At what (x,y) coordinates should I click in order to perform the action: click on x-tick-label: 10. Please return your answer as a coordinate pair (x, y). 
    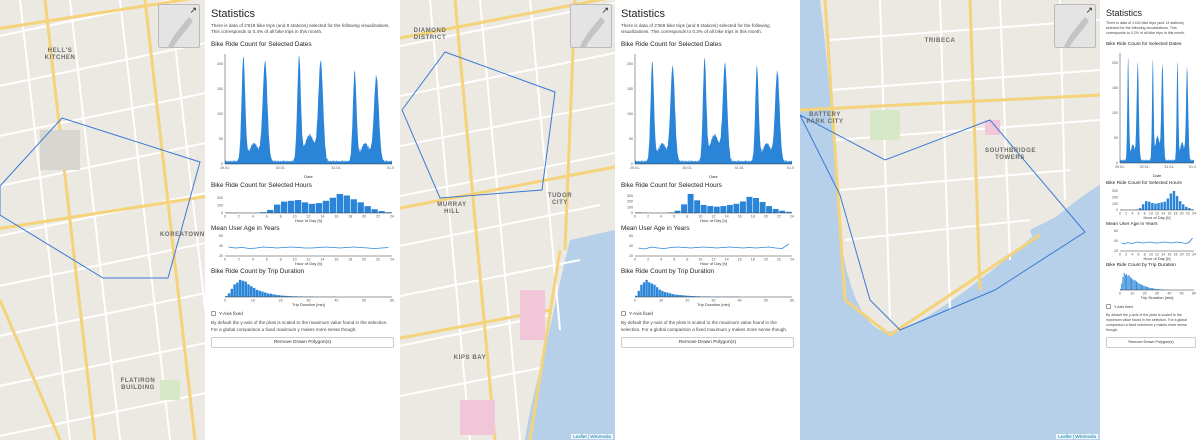
    Looking at the image, I should click on (253, 301).